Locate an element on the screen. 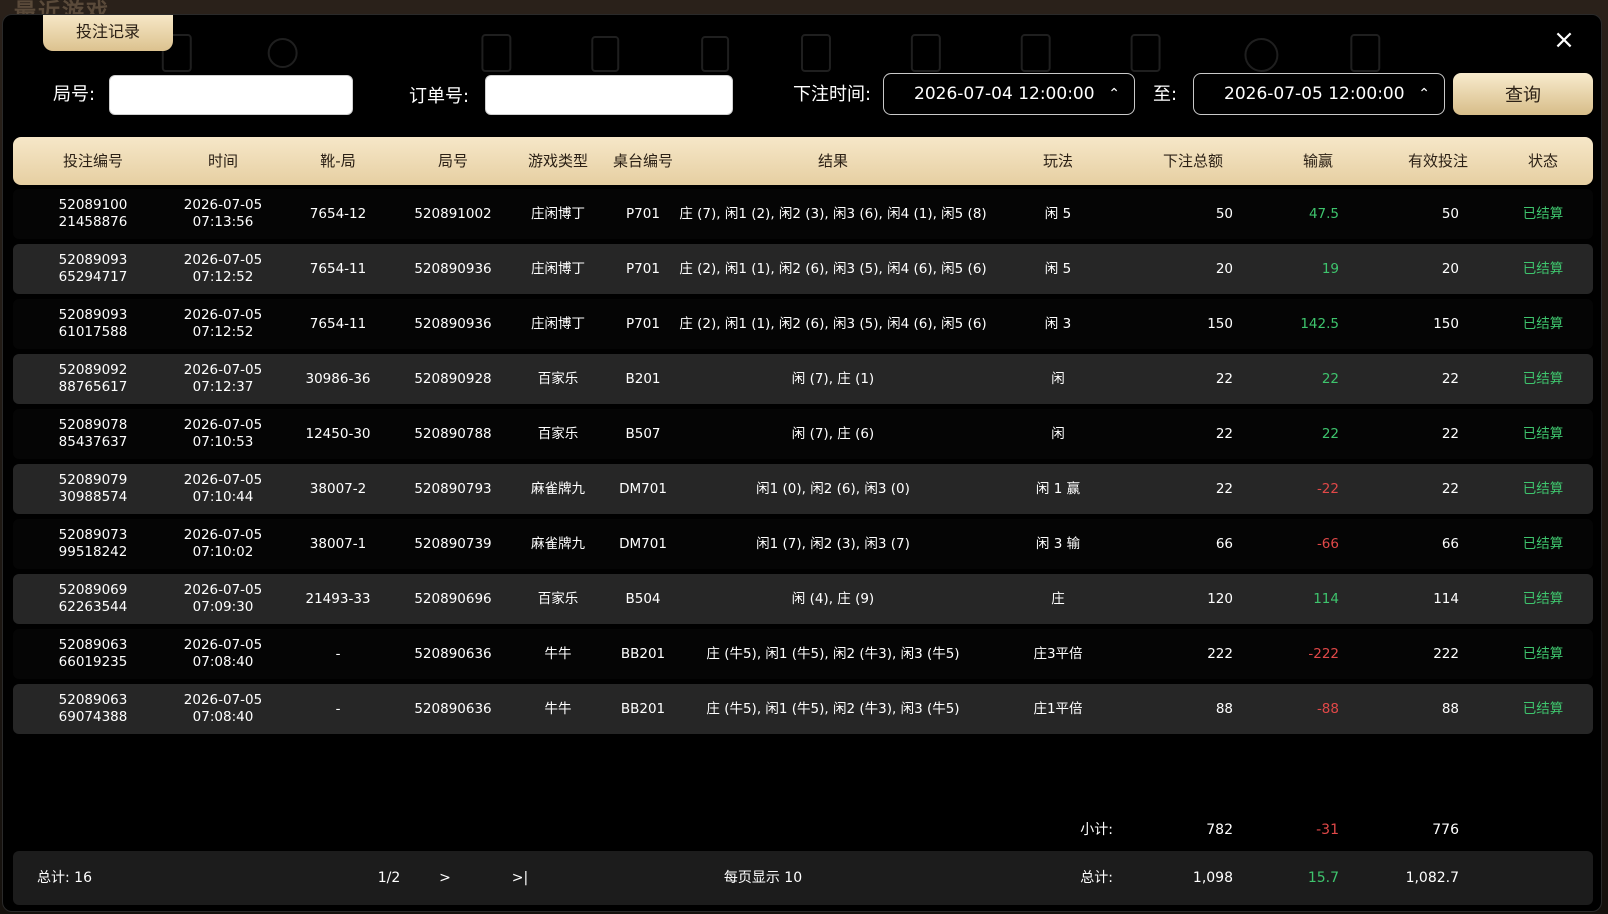 This screenshot has height=914, width=1608. col-bet-id: 投注编号 is located at coordinates (92, 160).